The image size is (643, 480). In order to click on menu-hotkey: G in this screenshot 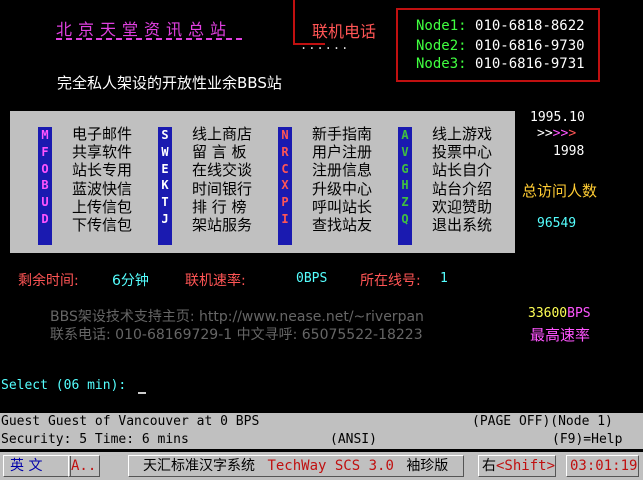, I will do `click(405, 169)`.